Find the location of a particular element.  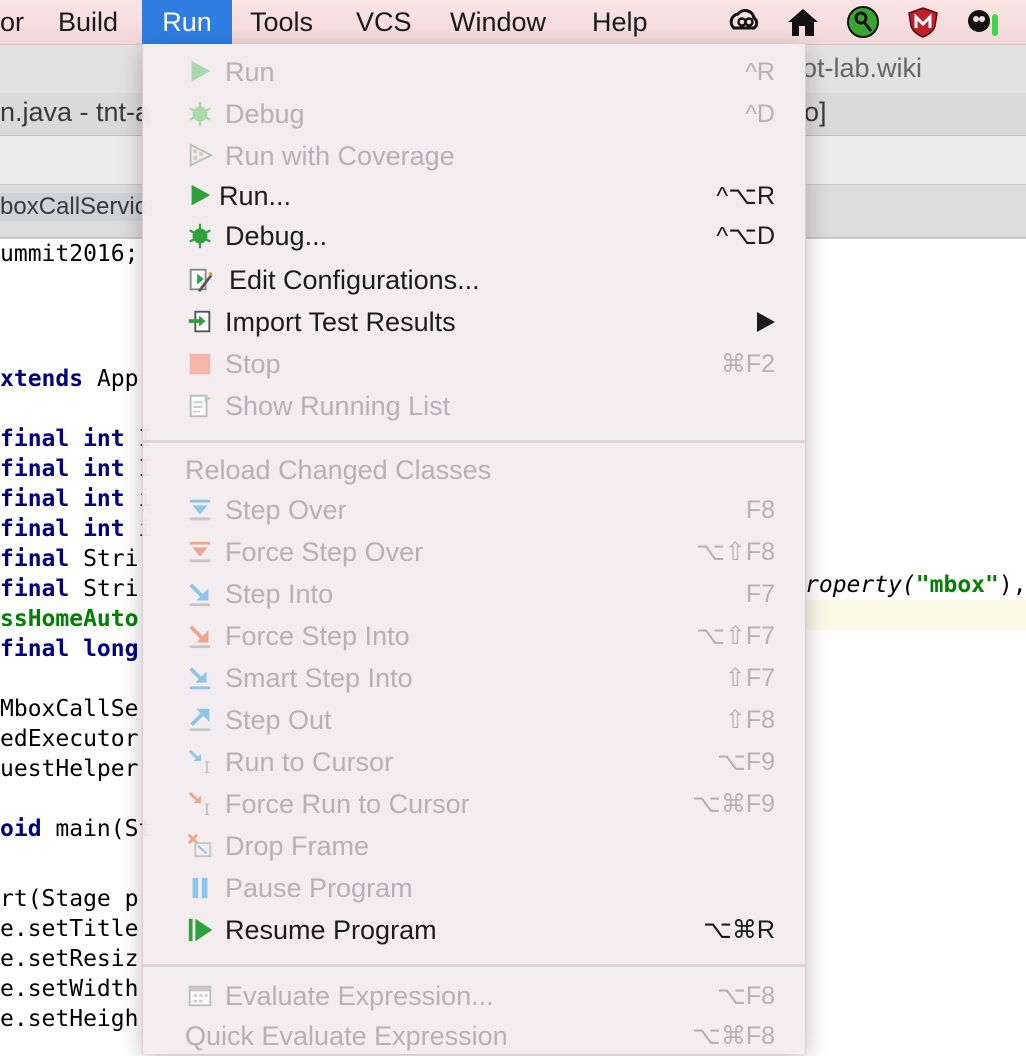

code-property-fragment: roperty("mbox"), is located at coordinates (915, 585).